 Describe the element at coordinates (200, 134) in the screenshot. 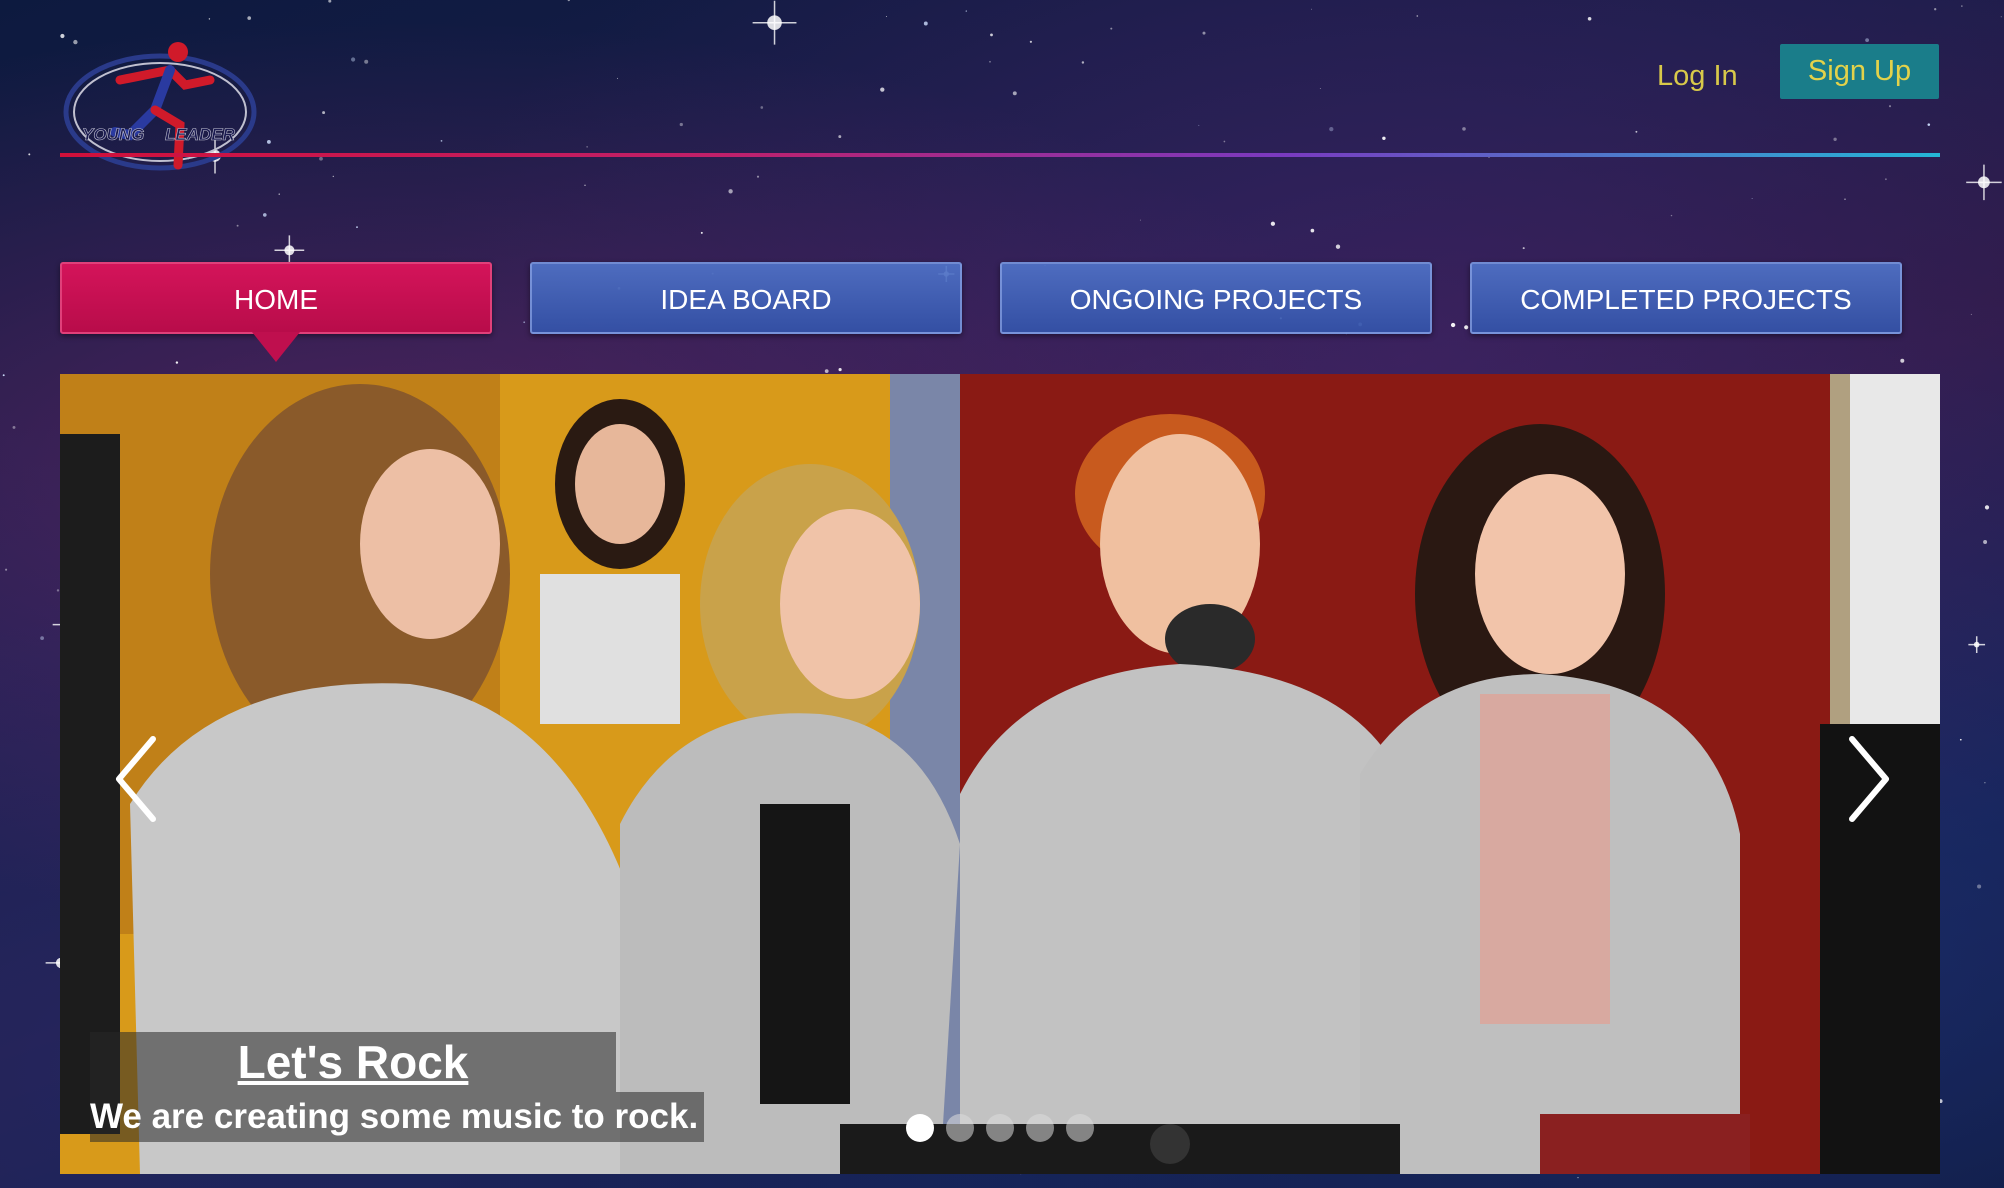

I see `logo-text-leader: LEADER` at that location.